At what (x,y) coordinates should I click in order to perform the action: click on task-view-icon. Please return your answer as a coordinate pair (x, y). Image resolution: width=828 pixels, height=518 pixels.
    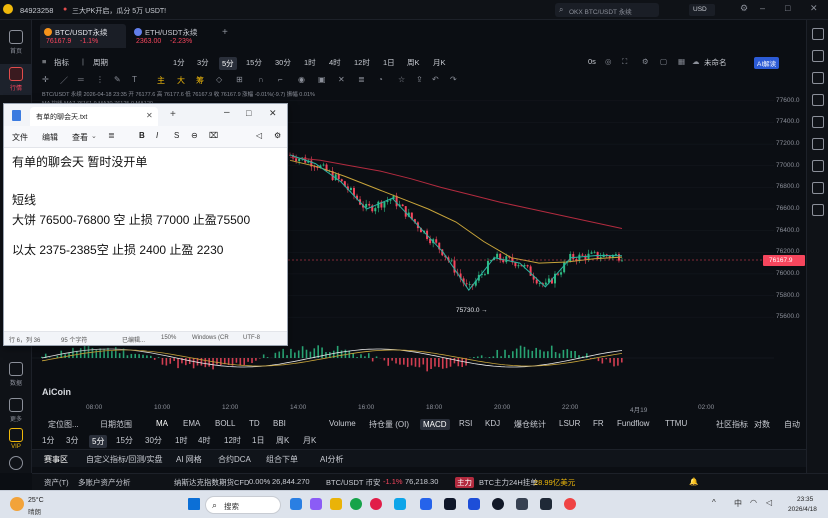
    Looking at the image, I should click on (296, 504).